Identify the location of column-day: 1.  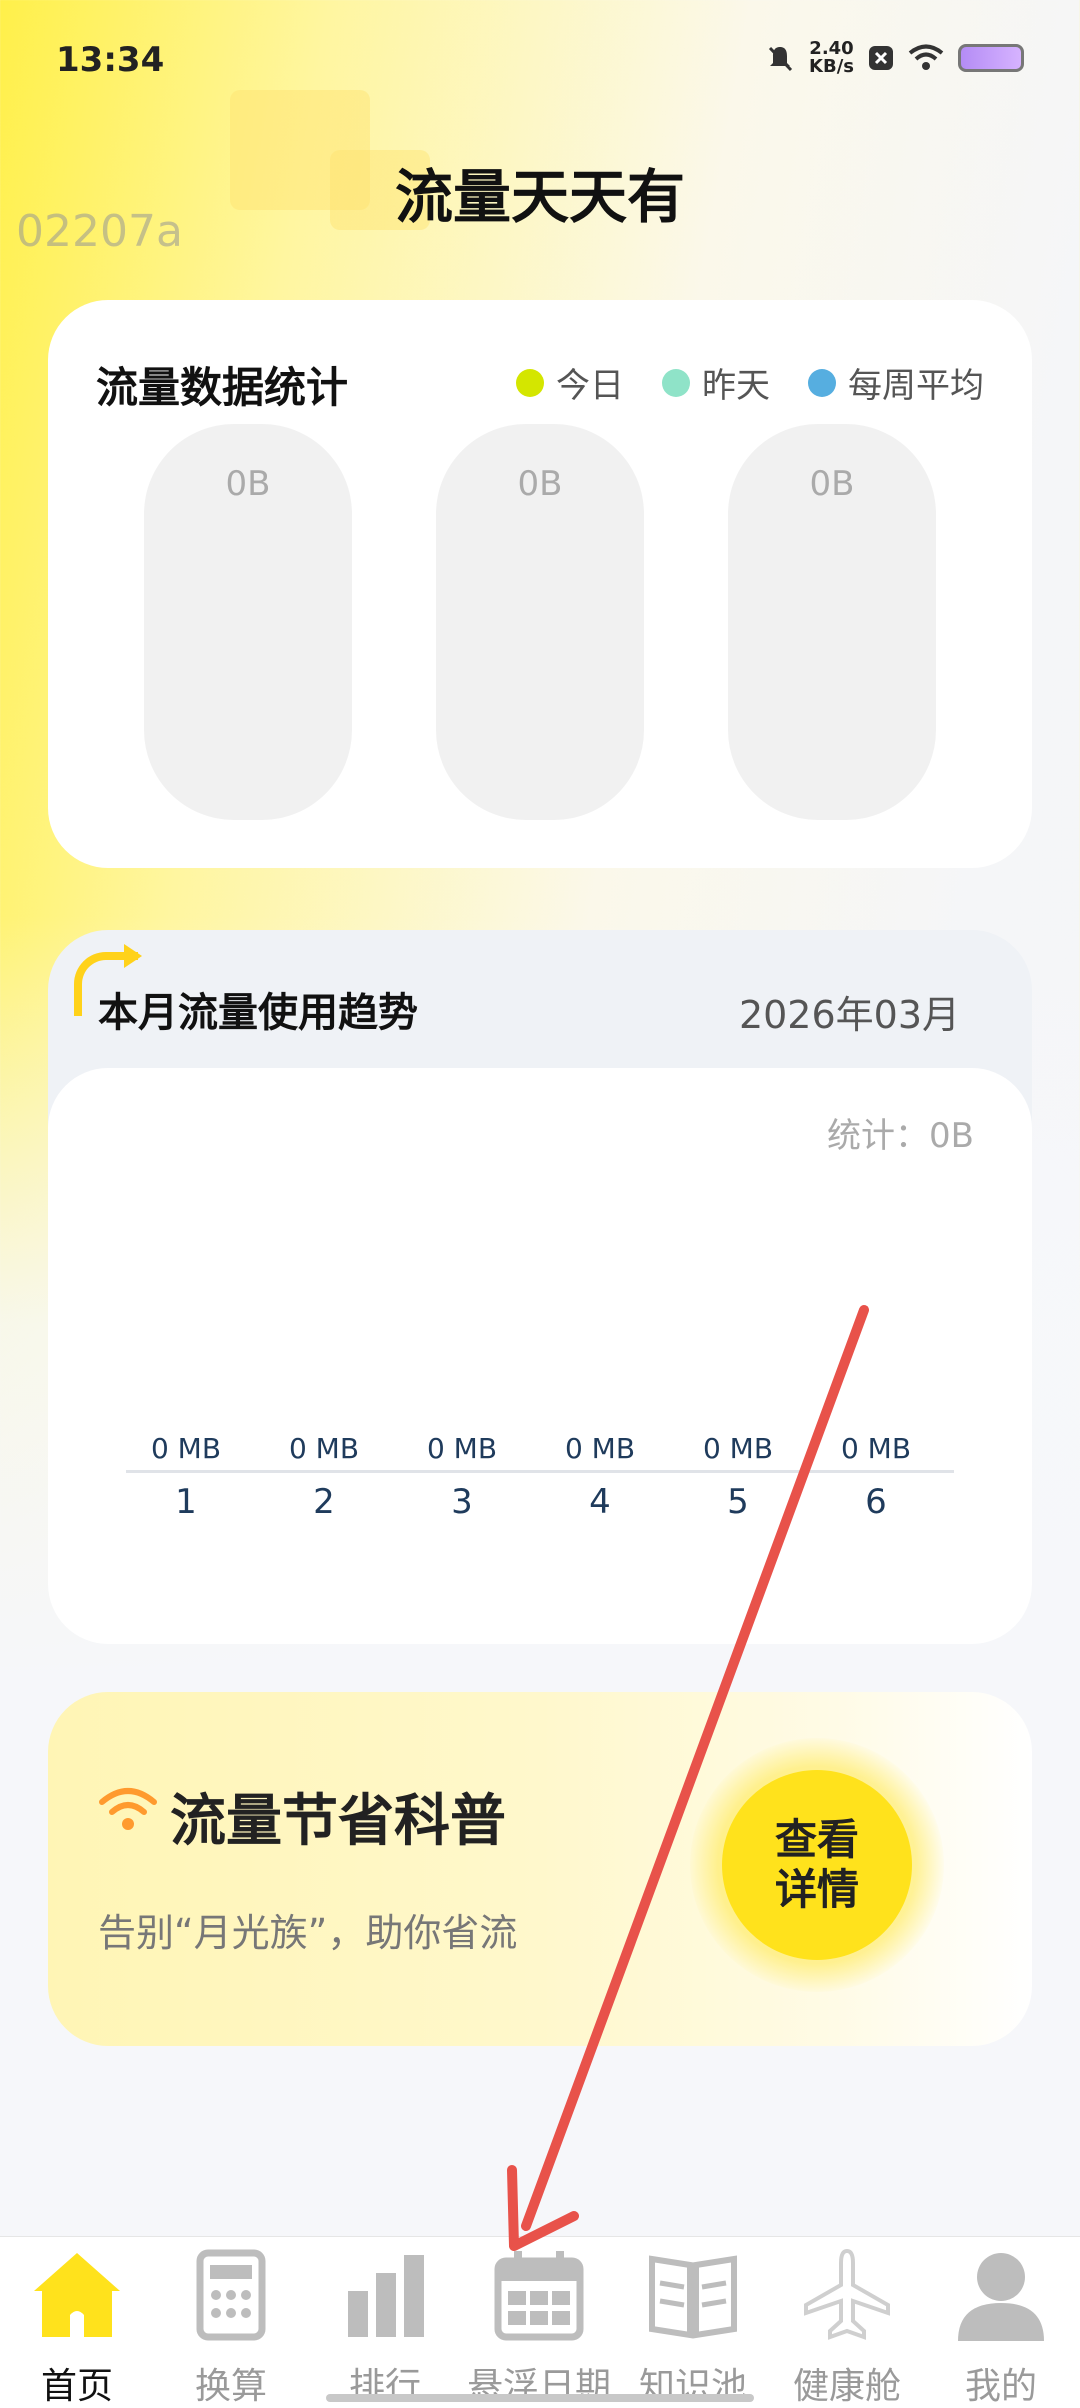
(186, 1502).